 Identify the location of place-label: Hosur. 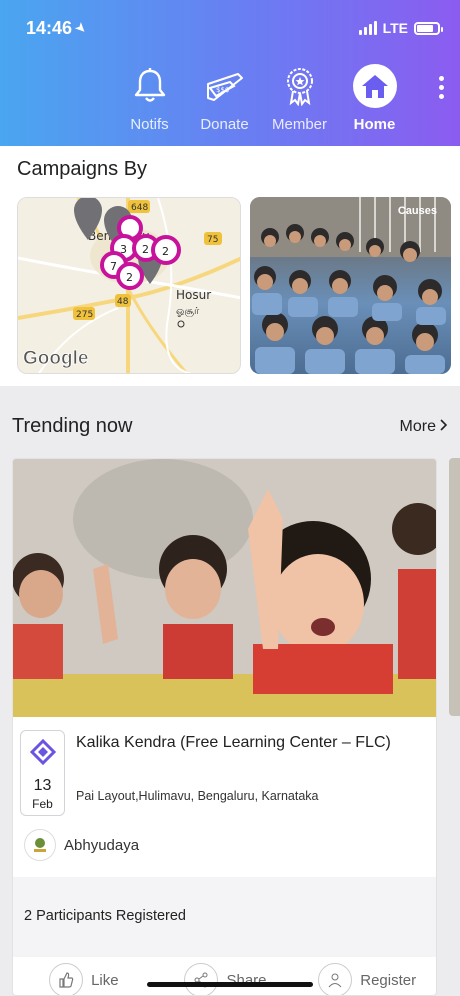
(193, 295).